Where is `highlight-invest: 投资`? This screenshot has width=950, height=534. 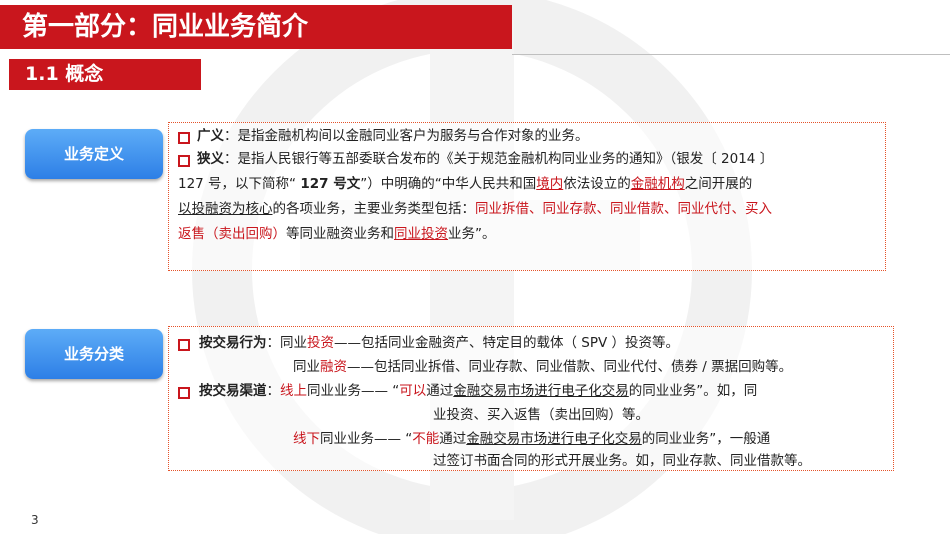 highlight-invest: 投资 is located at coordinates (320, 343).